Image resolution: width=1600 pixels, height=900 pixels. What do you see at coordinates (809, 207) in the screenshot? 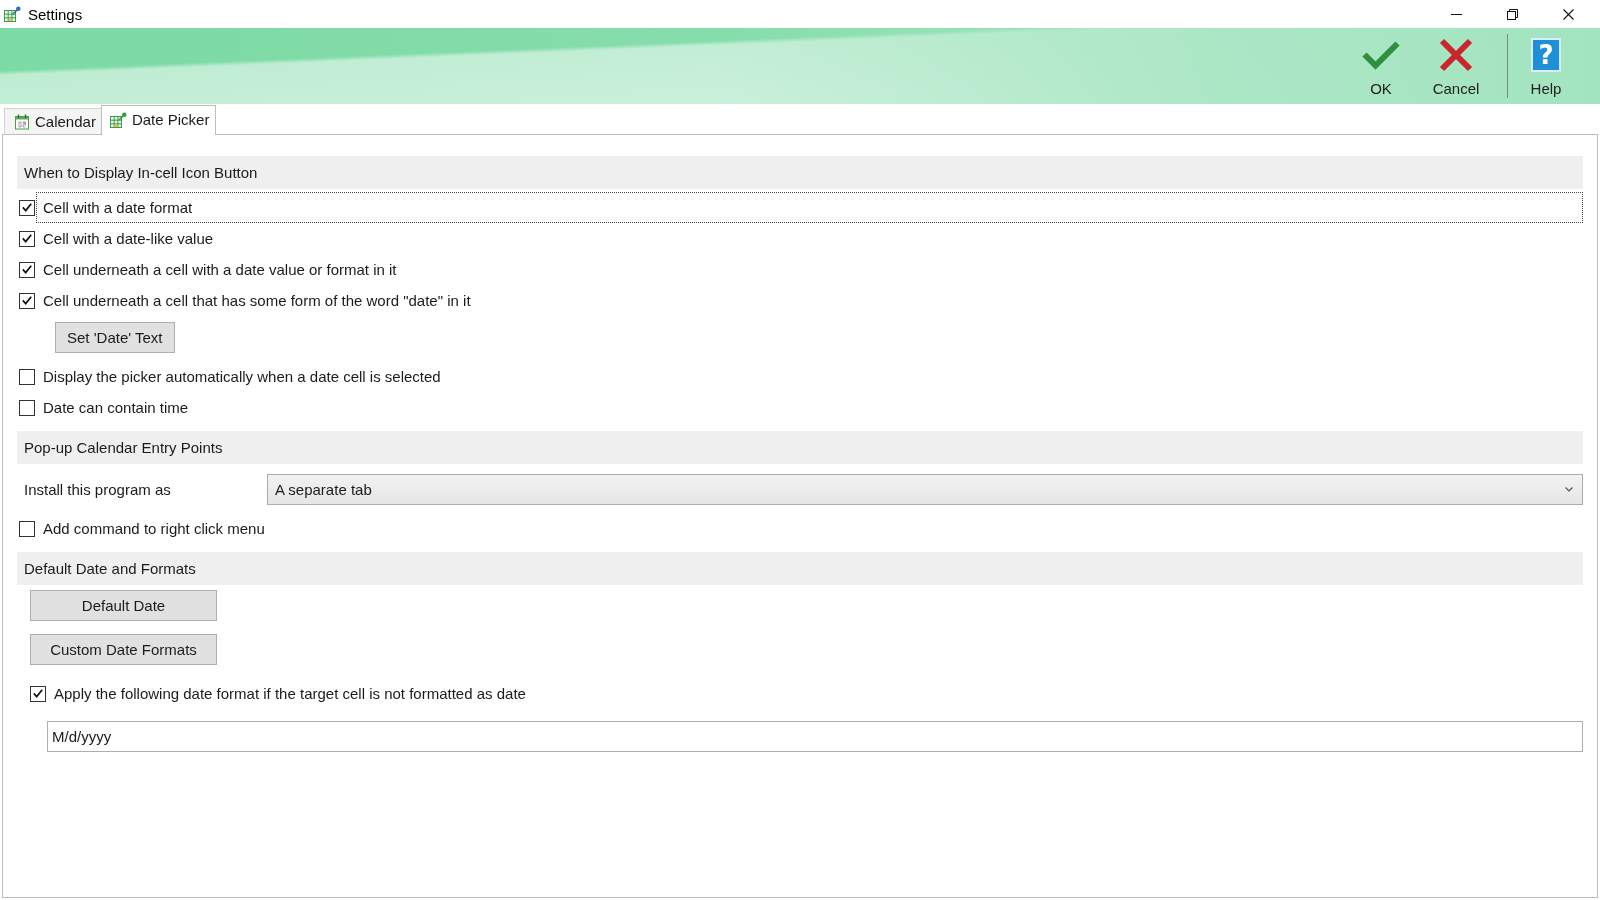
I see `checkbox-label: Cell with a date format` at bounding box center [809, 207].